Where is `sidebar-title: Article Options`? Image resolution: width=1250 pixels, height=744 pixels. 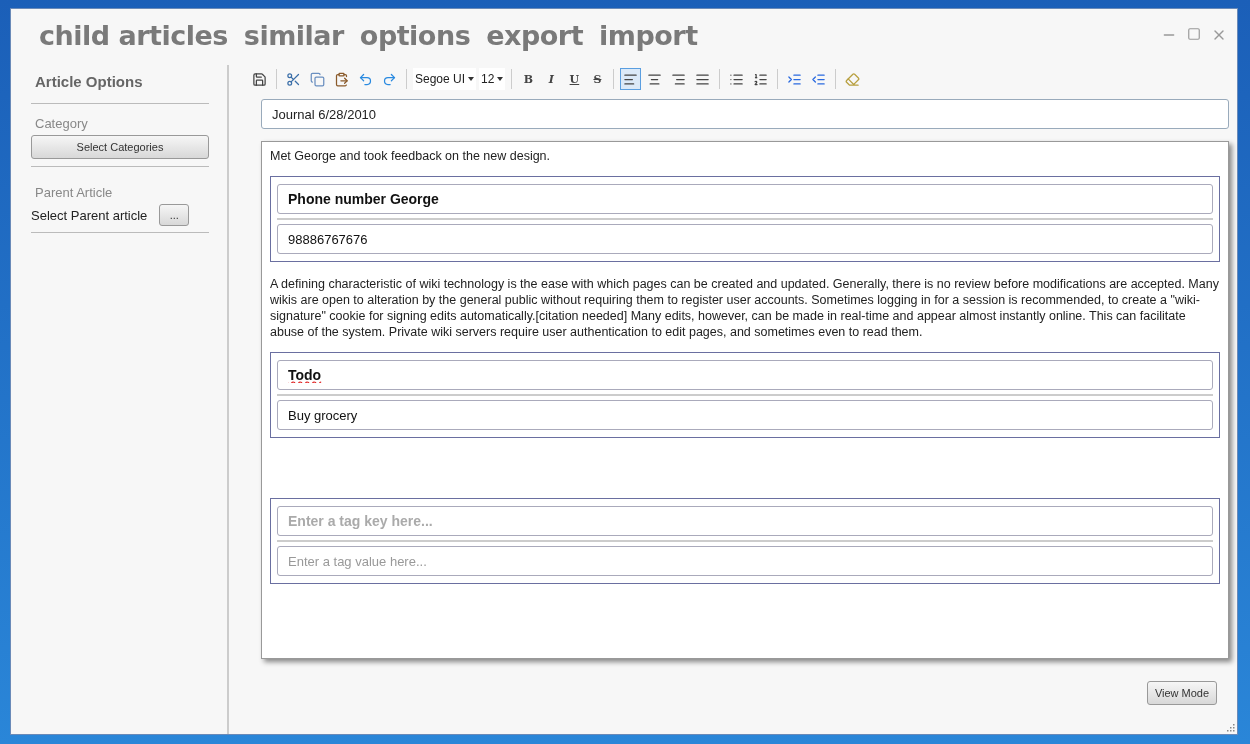
sidebar-title: Article Options is located at coordinates (89, 82).